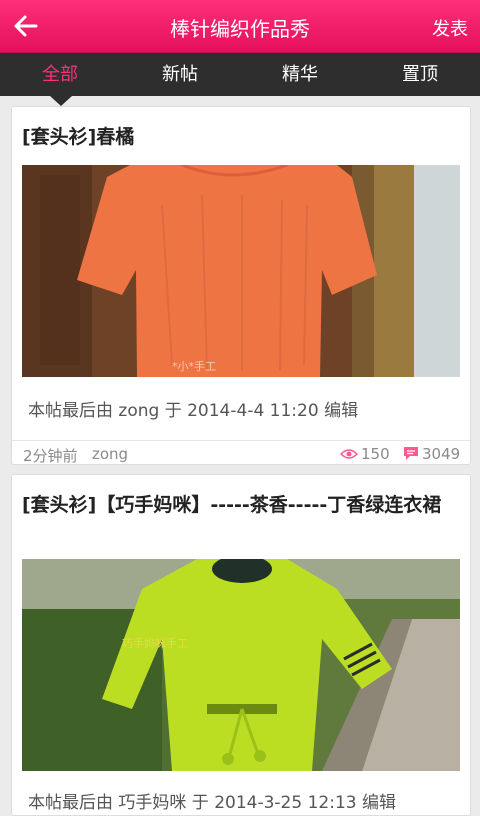 This screenshot has height=816, width=480. What do you see at coordinates (50, 456) in the screenshot?
I see `post-time: 2分钟前` at bounding box center [50, 456].